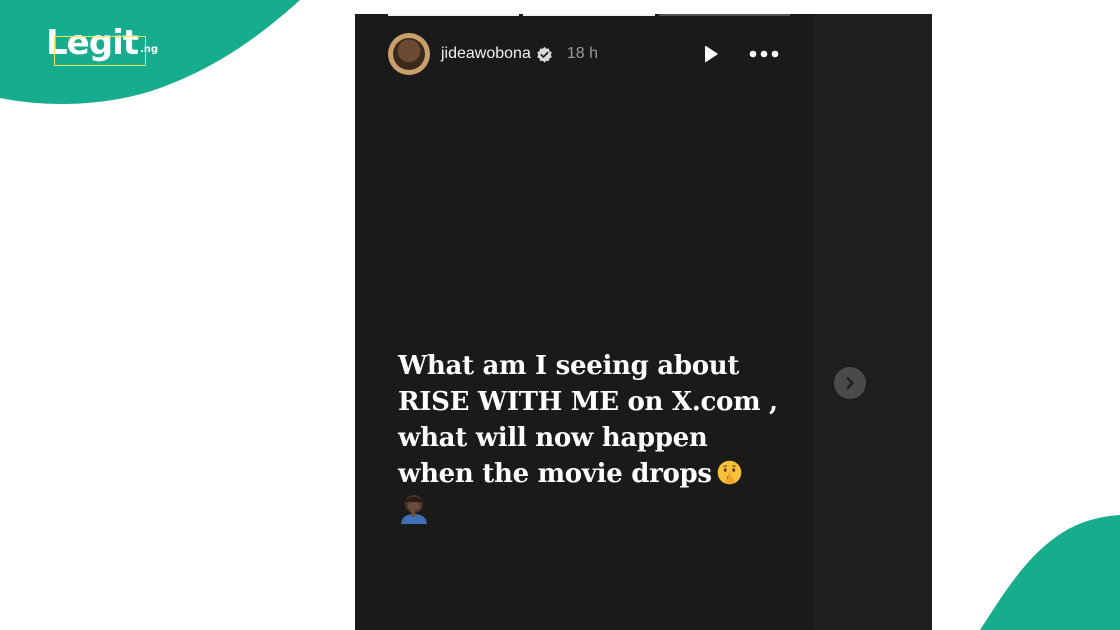  Describe the element at coordinates (569, 366) in the screenshot. I see `caption-line: What am I seeing about` at that location.